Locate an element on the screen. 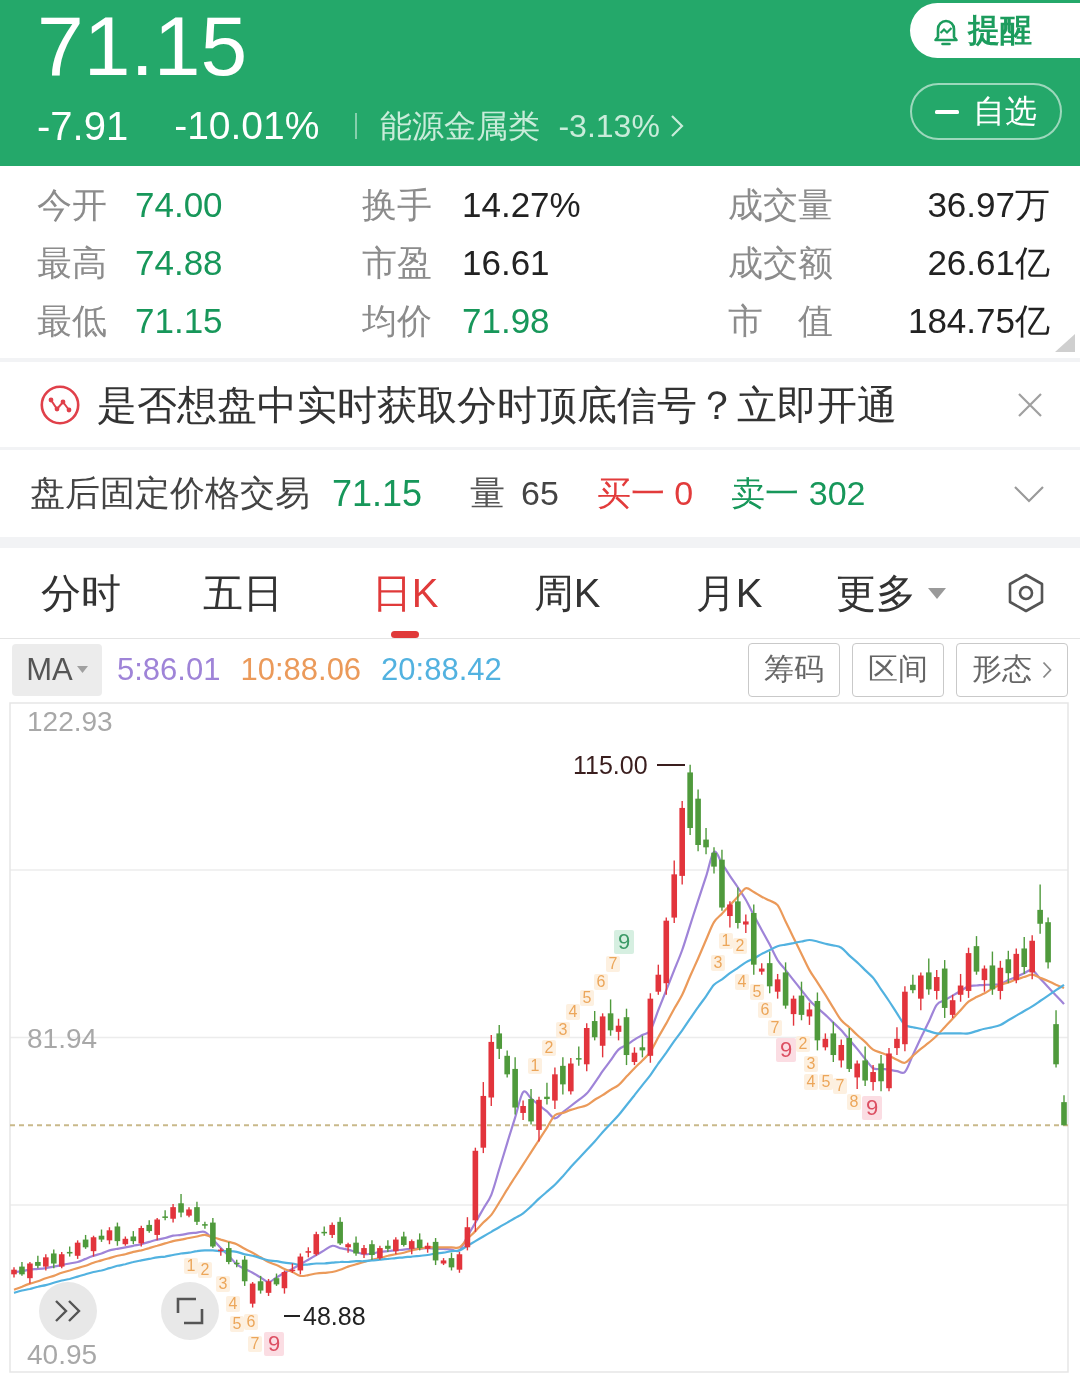 This screenshot has height=1376, width=1080. stat-value: 71.98 is located at coordinates (506, 321).